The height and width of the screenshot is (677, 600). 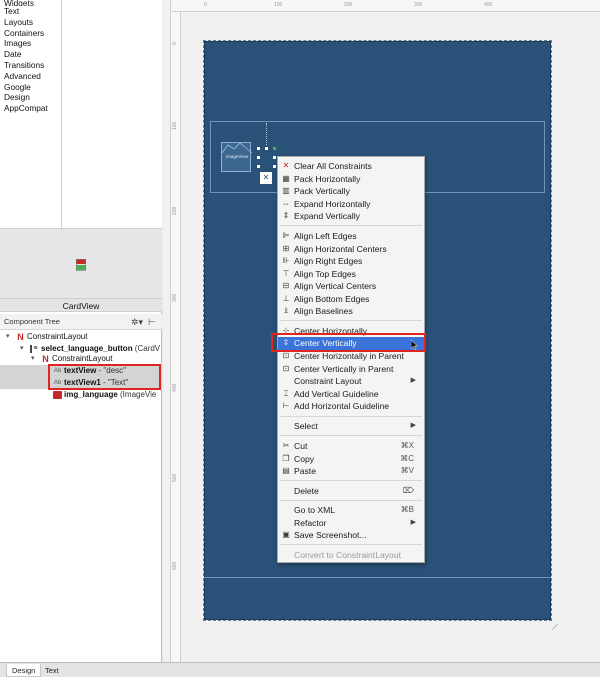 What do you see at coordinates (351, 491) in the screenshot?
I see `menu-item-delete: Delete ⌦` at bounding box center [351, 491].